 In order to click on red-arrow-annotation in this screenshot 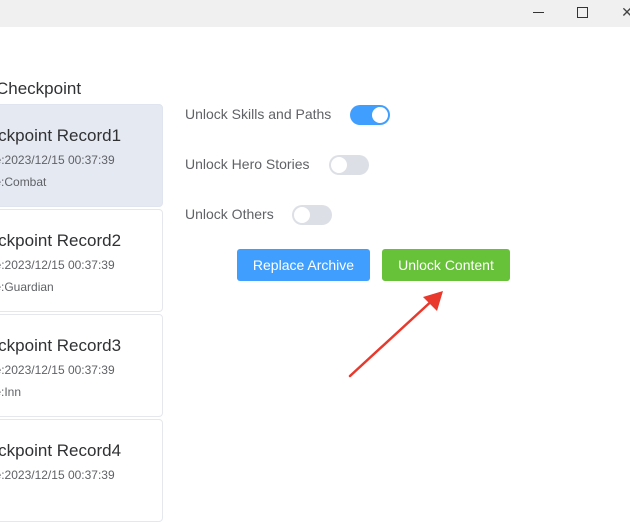, I will do `click(395, 334)`.